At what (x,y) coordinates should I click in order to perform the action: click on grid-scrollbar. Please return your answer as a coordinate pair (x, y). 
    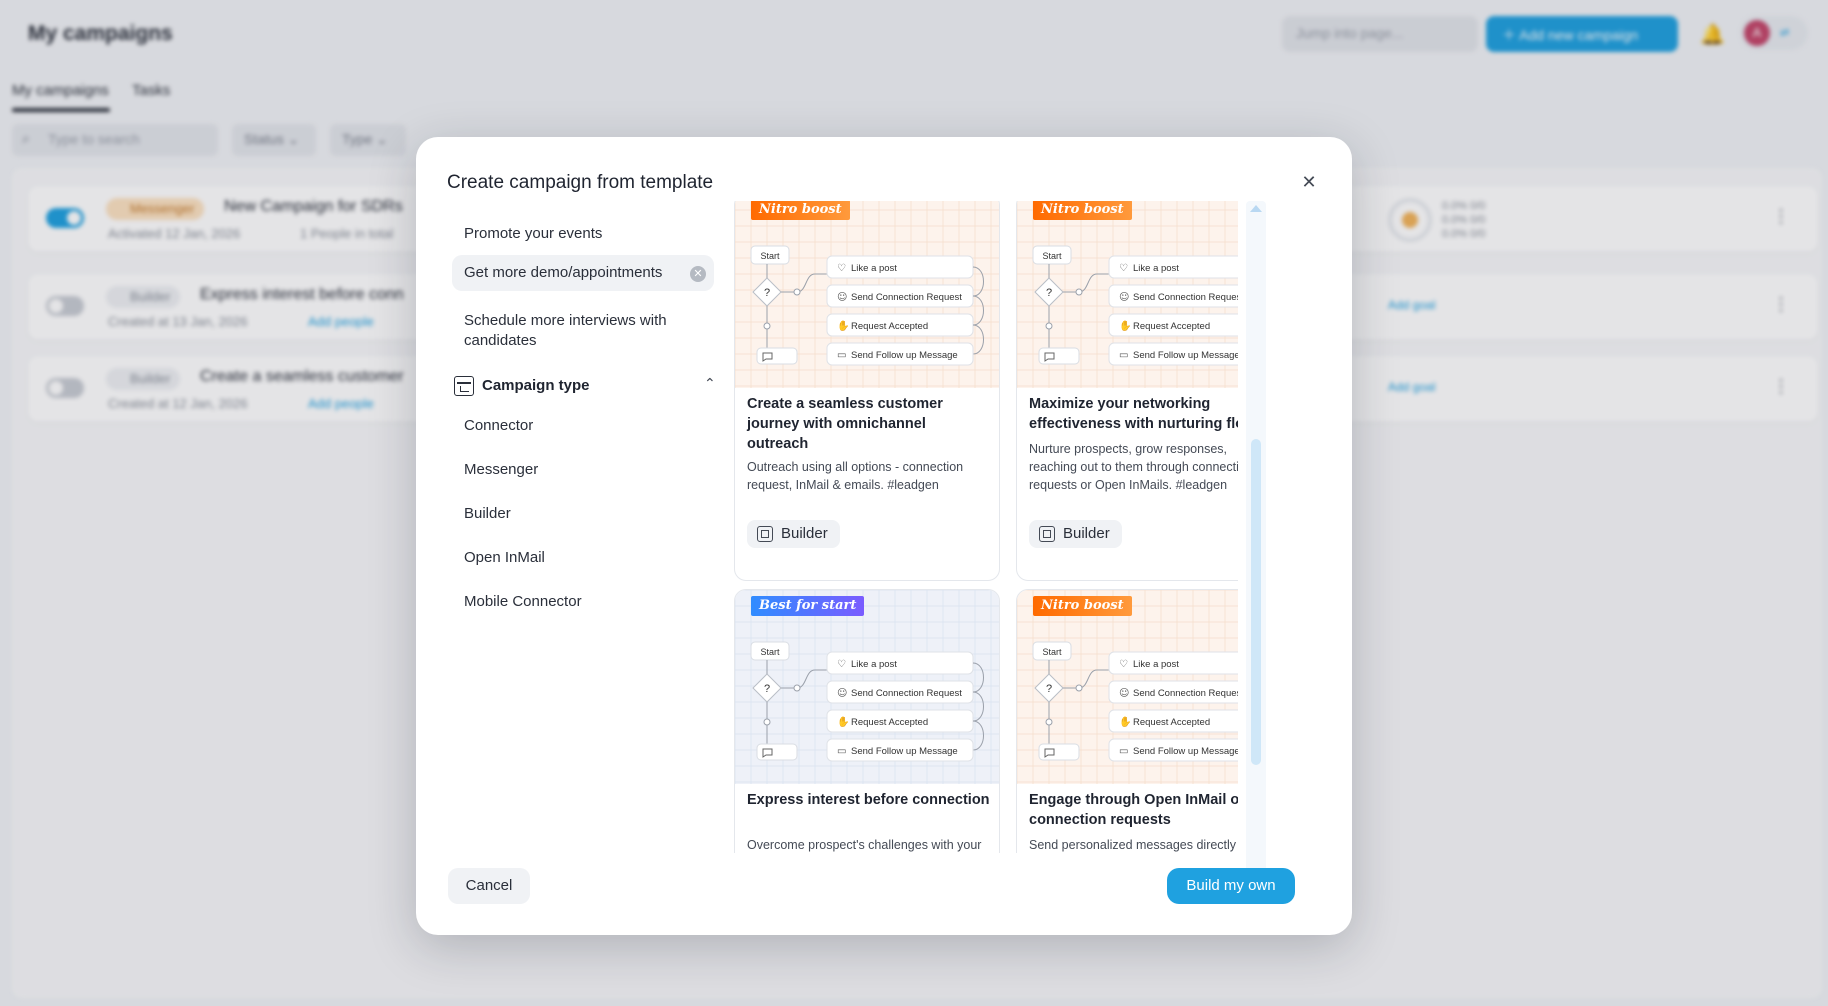
    Looking at the image, I should click on (1256, 551).